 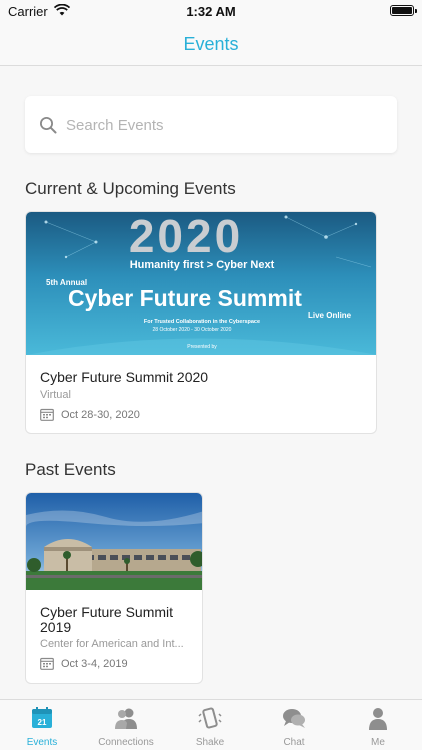 I want to click on banner-tagline: Humanity first > Cyber Next, so click(x=202, y=265).